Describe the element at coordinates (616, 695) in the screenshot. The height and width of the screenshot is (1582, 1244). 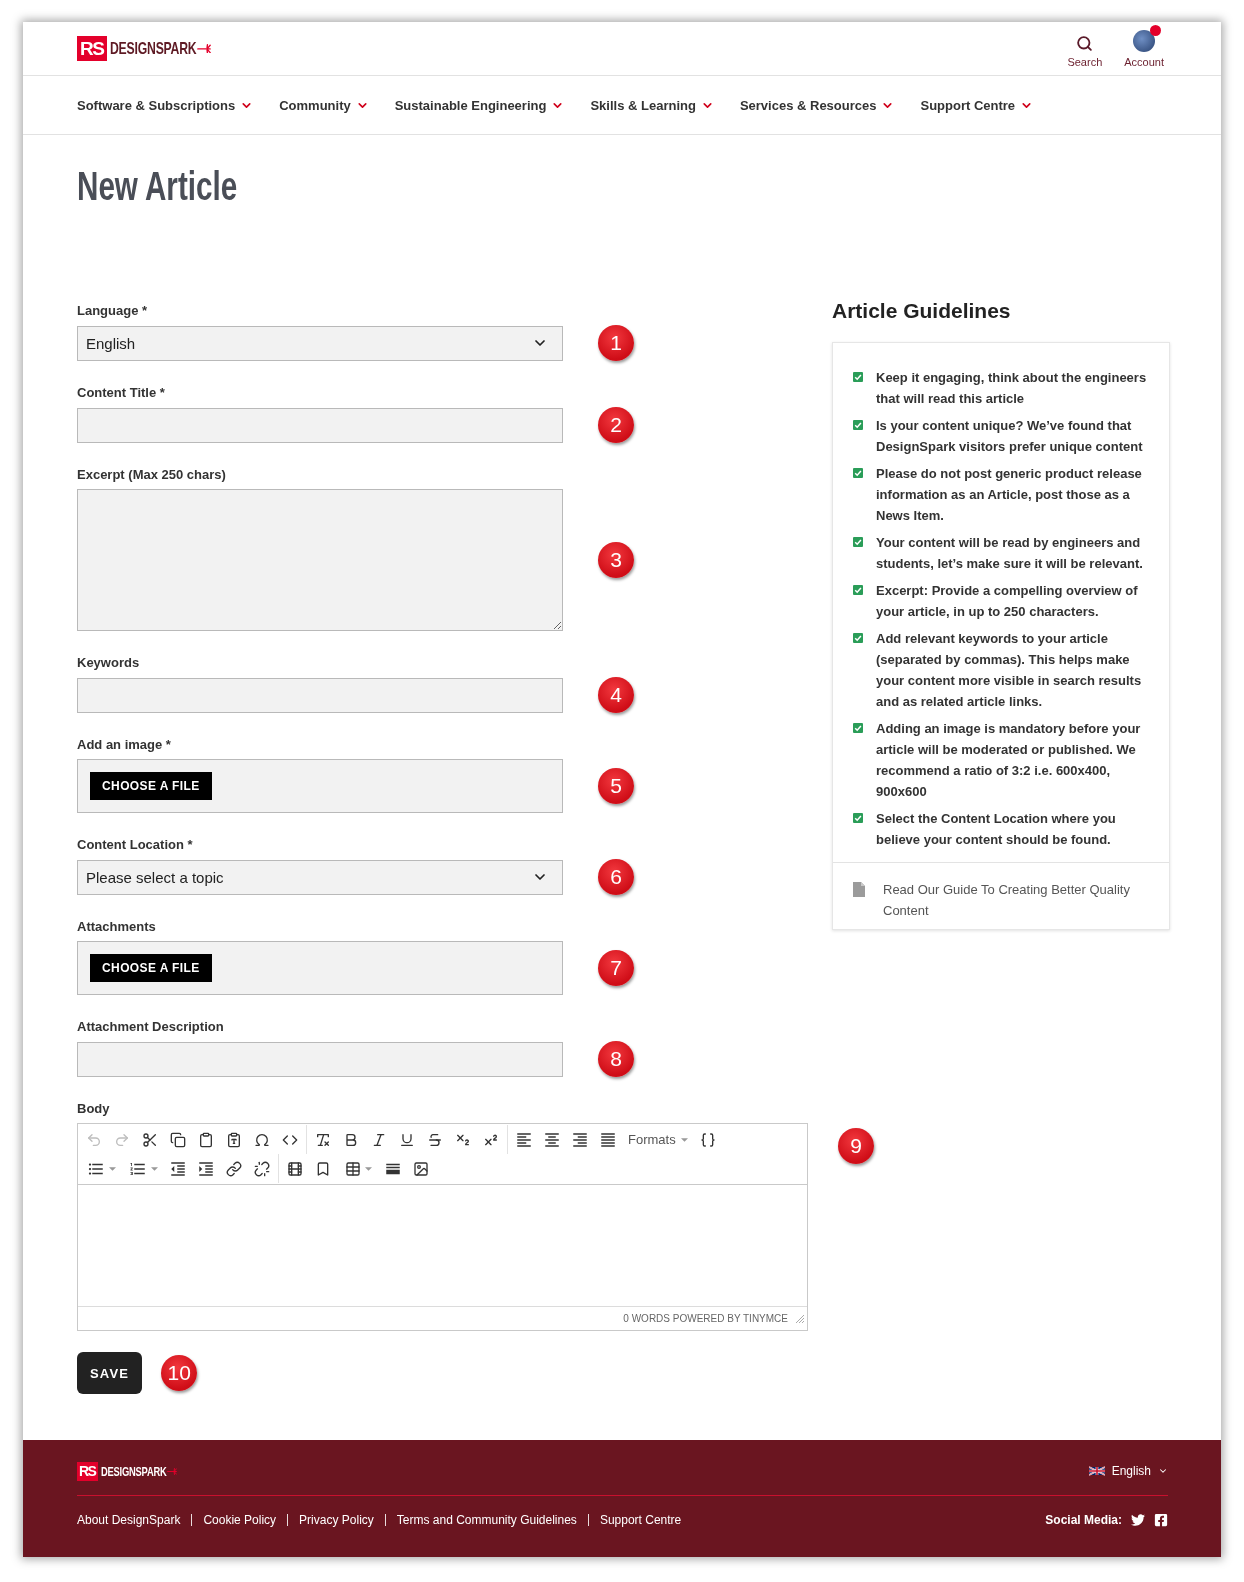
I see `step-marker: 4` at that location.